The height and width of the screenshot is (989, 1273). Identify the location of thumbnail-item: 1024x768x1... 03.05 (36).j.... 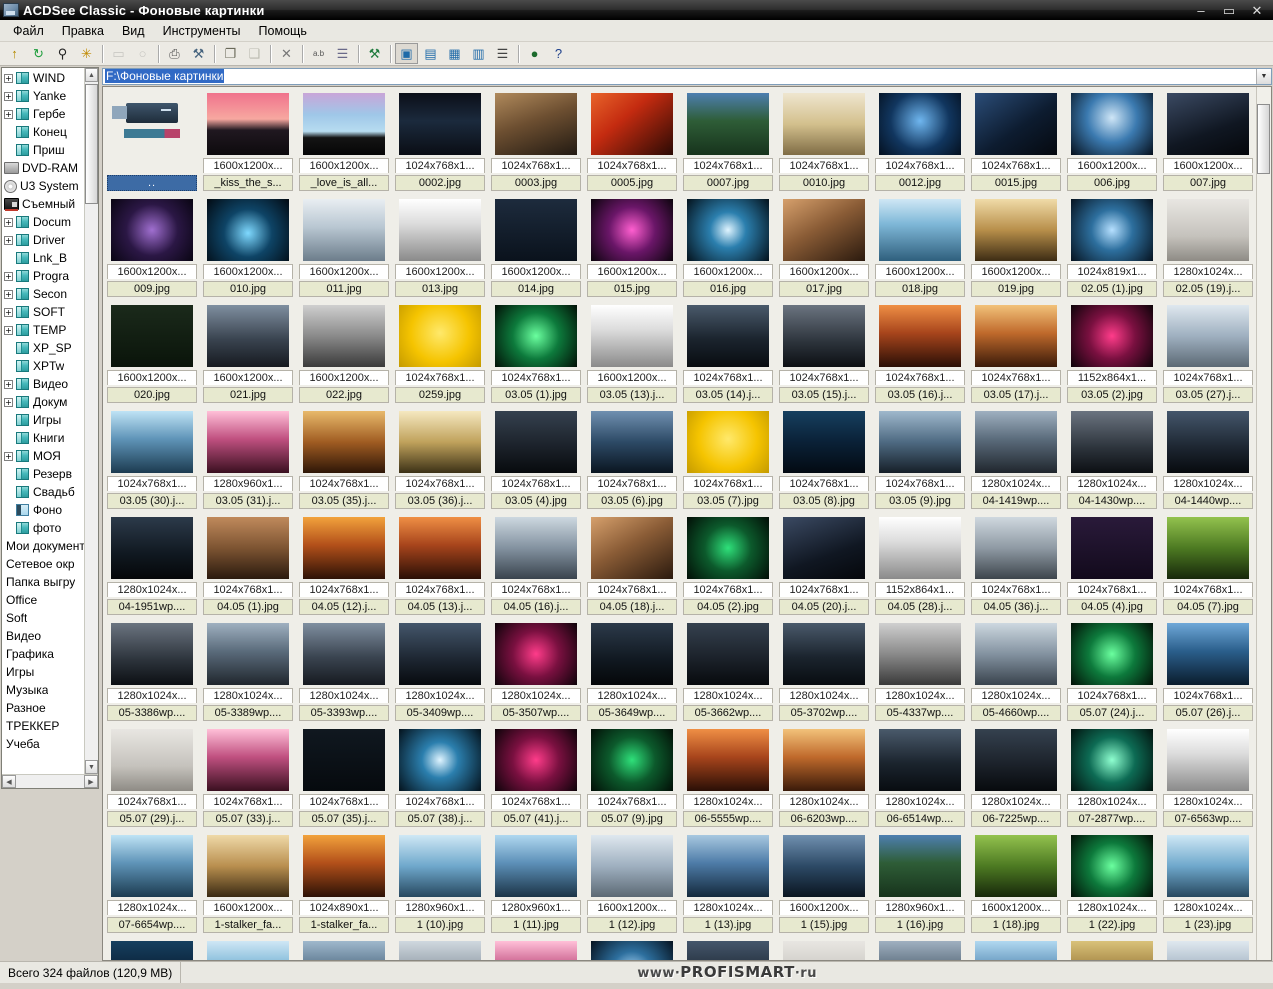
(440, 459).